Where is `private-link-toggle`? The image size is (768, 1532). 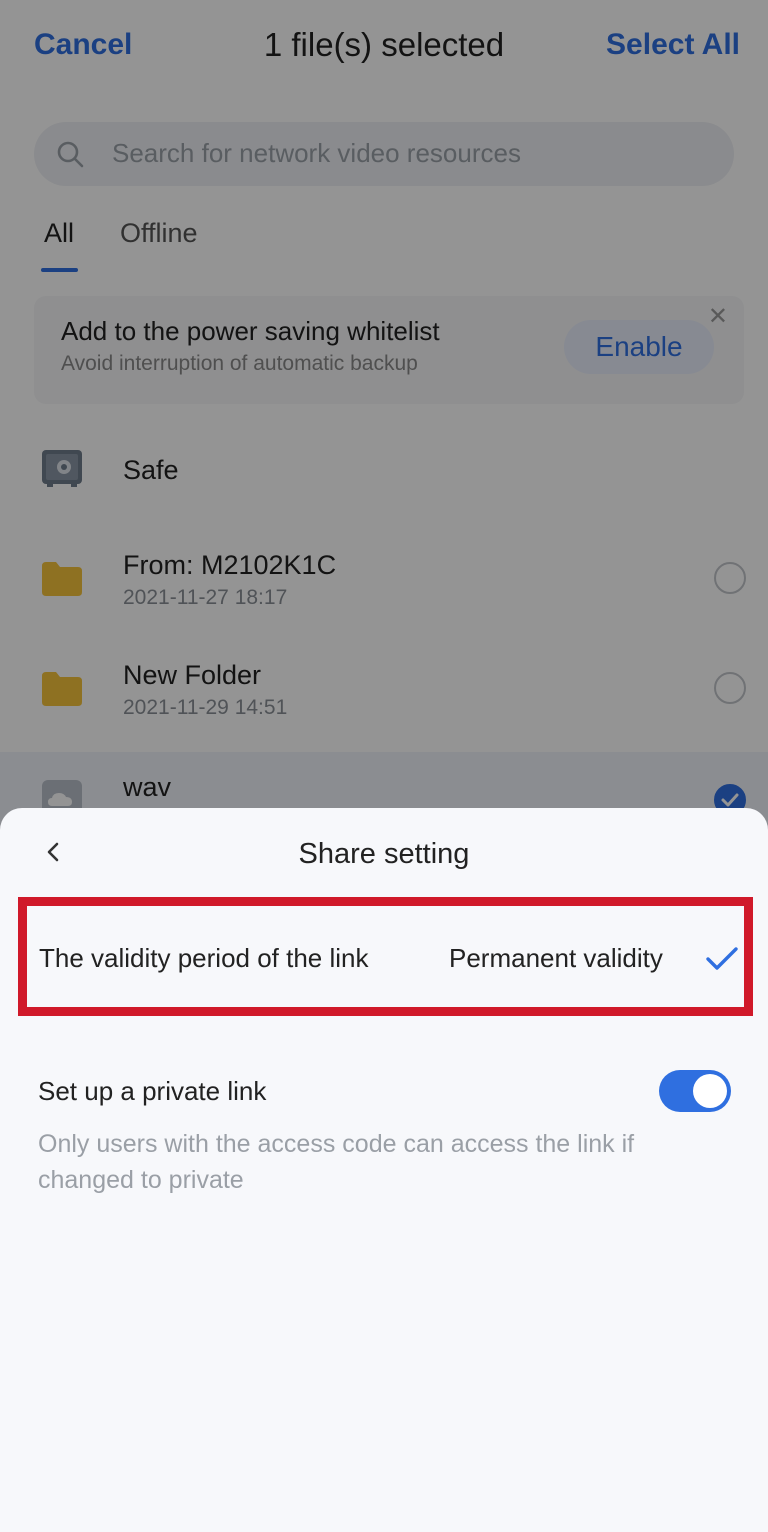
private-link-toggle is located at coordinates (695, 1091).